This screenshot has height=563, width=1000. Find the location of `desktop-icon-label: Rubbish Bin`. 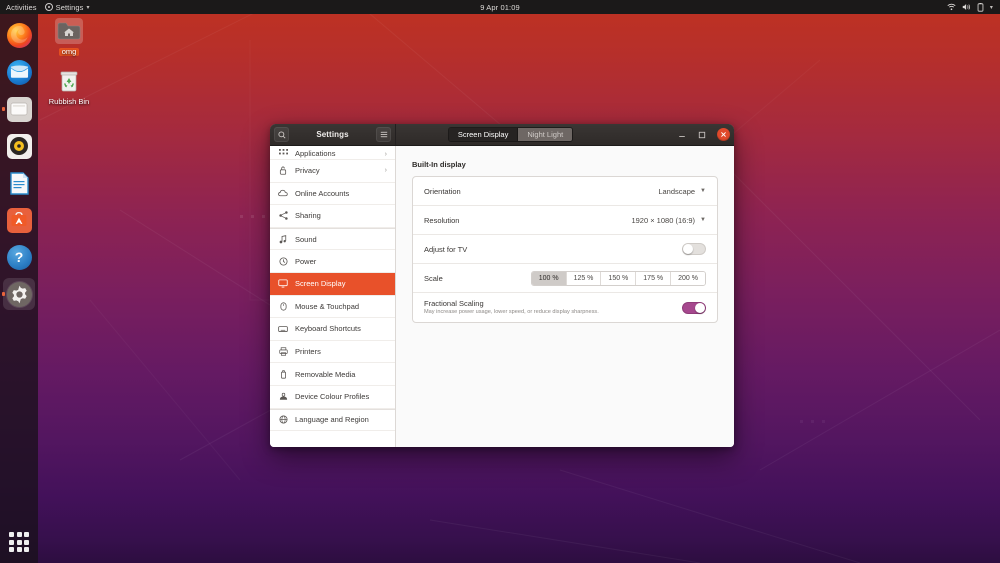

desktop-icon-label: Rubbish Bin is located at coordinates (69, 101).